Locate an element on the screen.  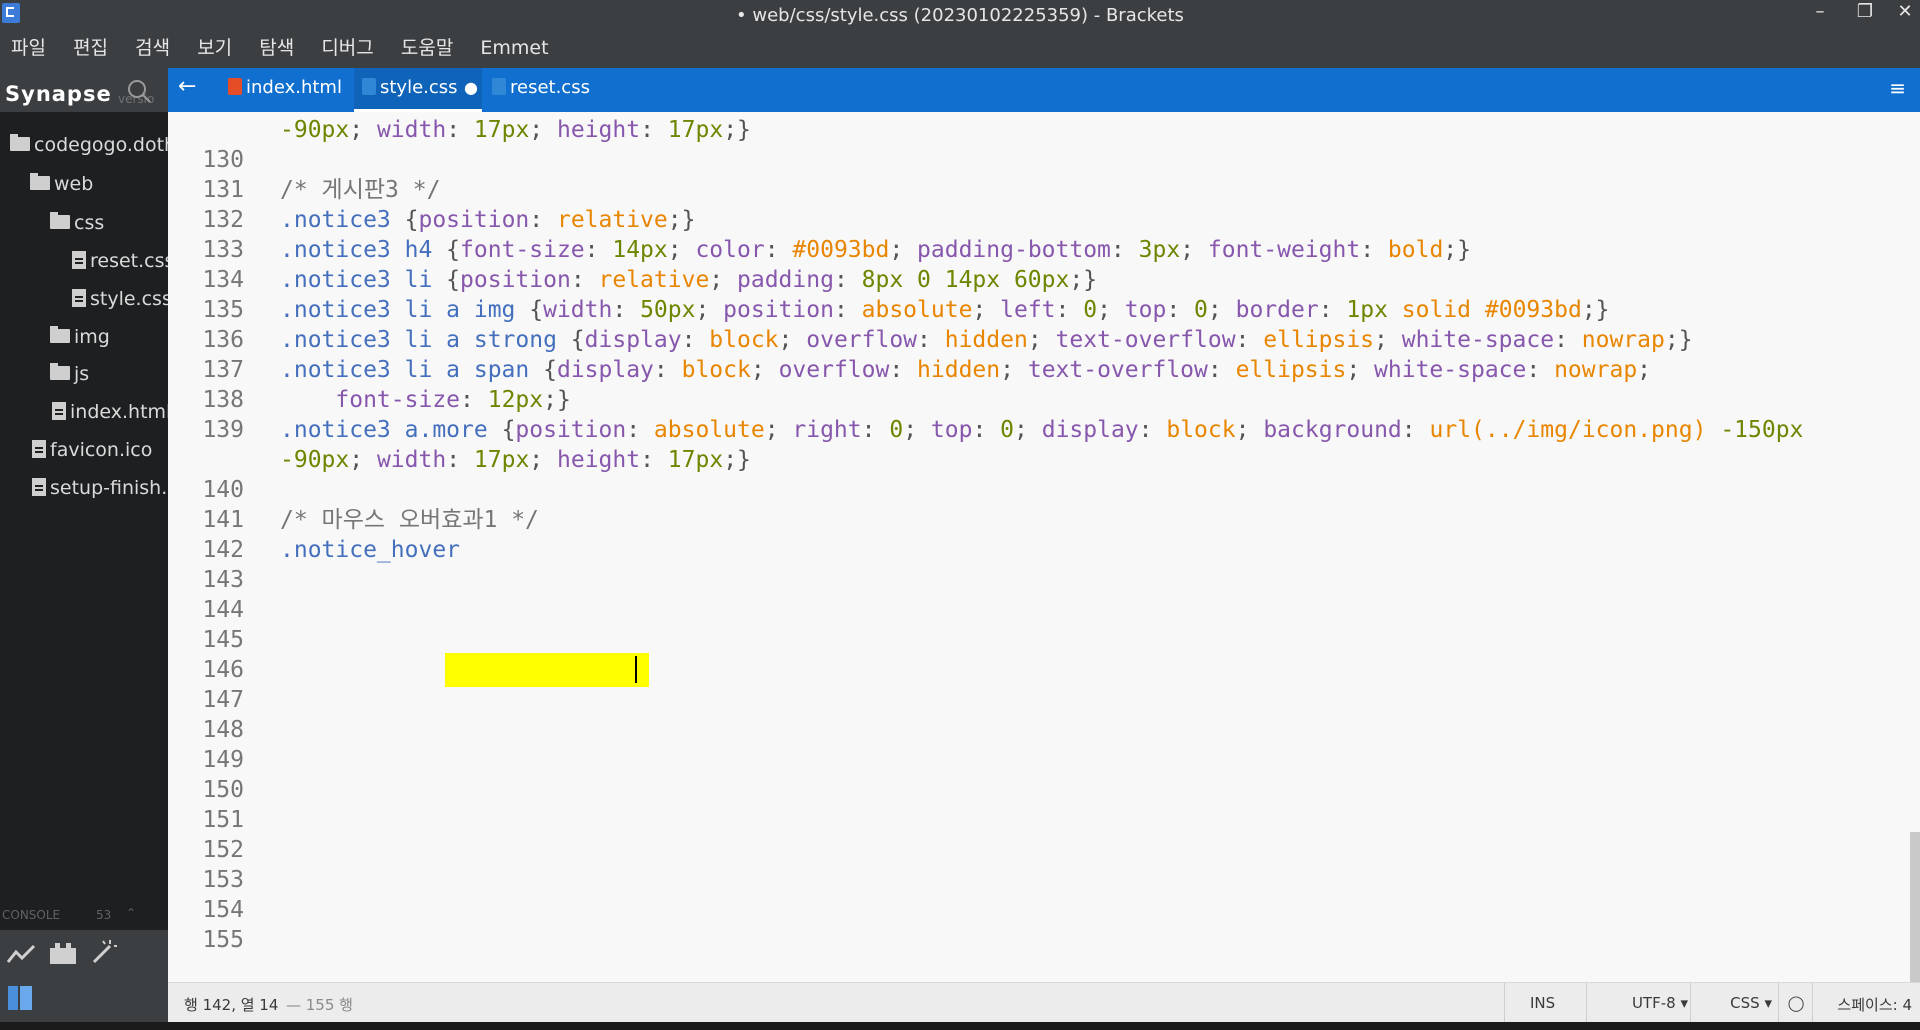
code-token: overflow is located at coordinates (834, 370).